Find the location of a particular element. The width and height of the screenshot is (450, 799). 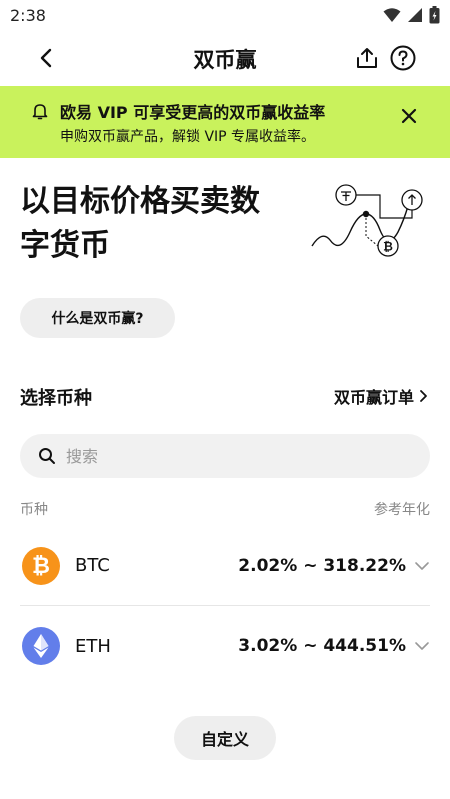

custom-button: 自定义 is located at coordinates (225, 738).